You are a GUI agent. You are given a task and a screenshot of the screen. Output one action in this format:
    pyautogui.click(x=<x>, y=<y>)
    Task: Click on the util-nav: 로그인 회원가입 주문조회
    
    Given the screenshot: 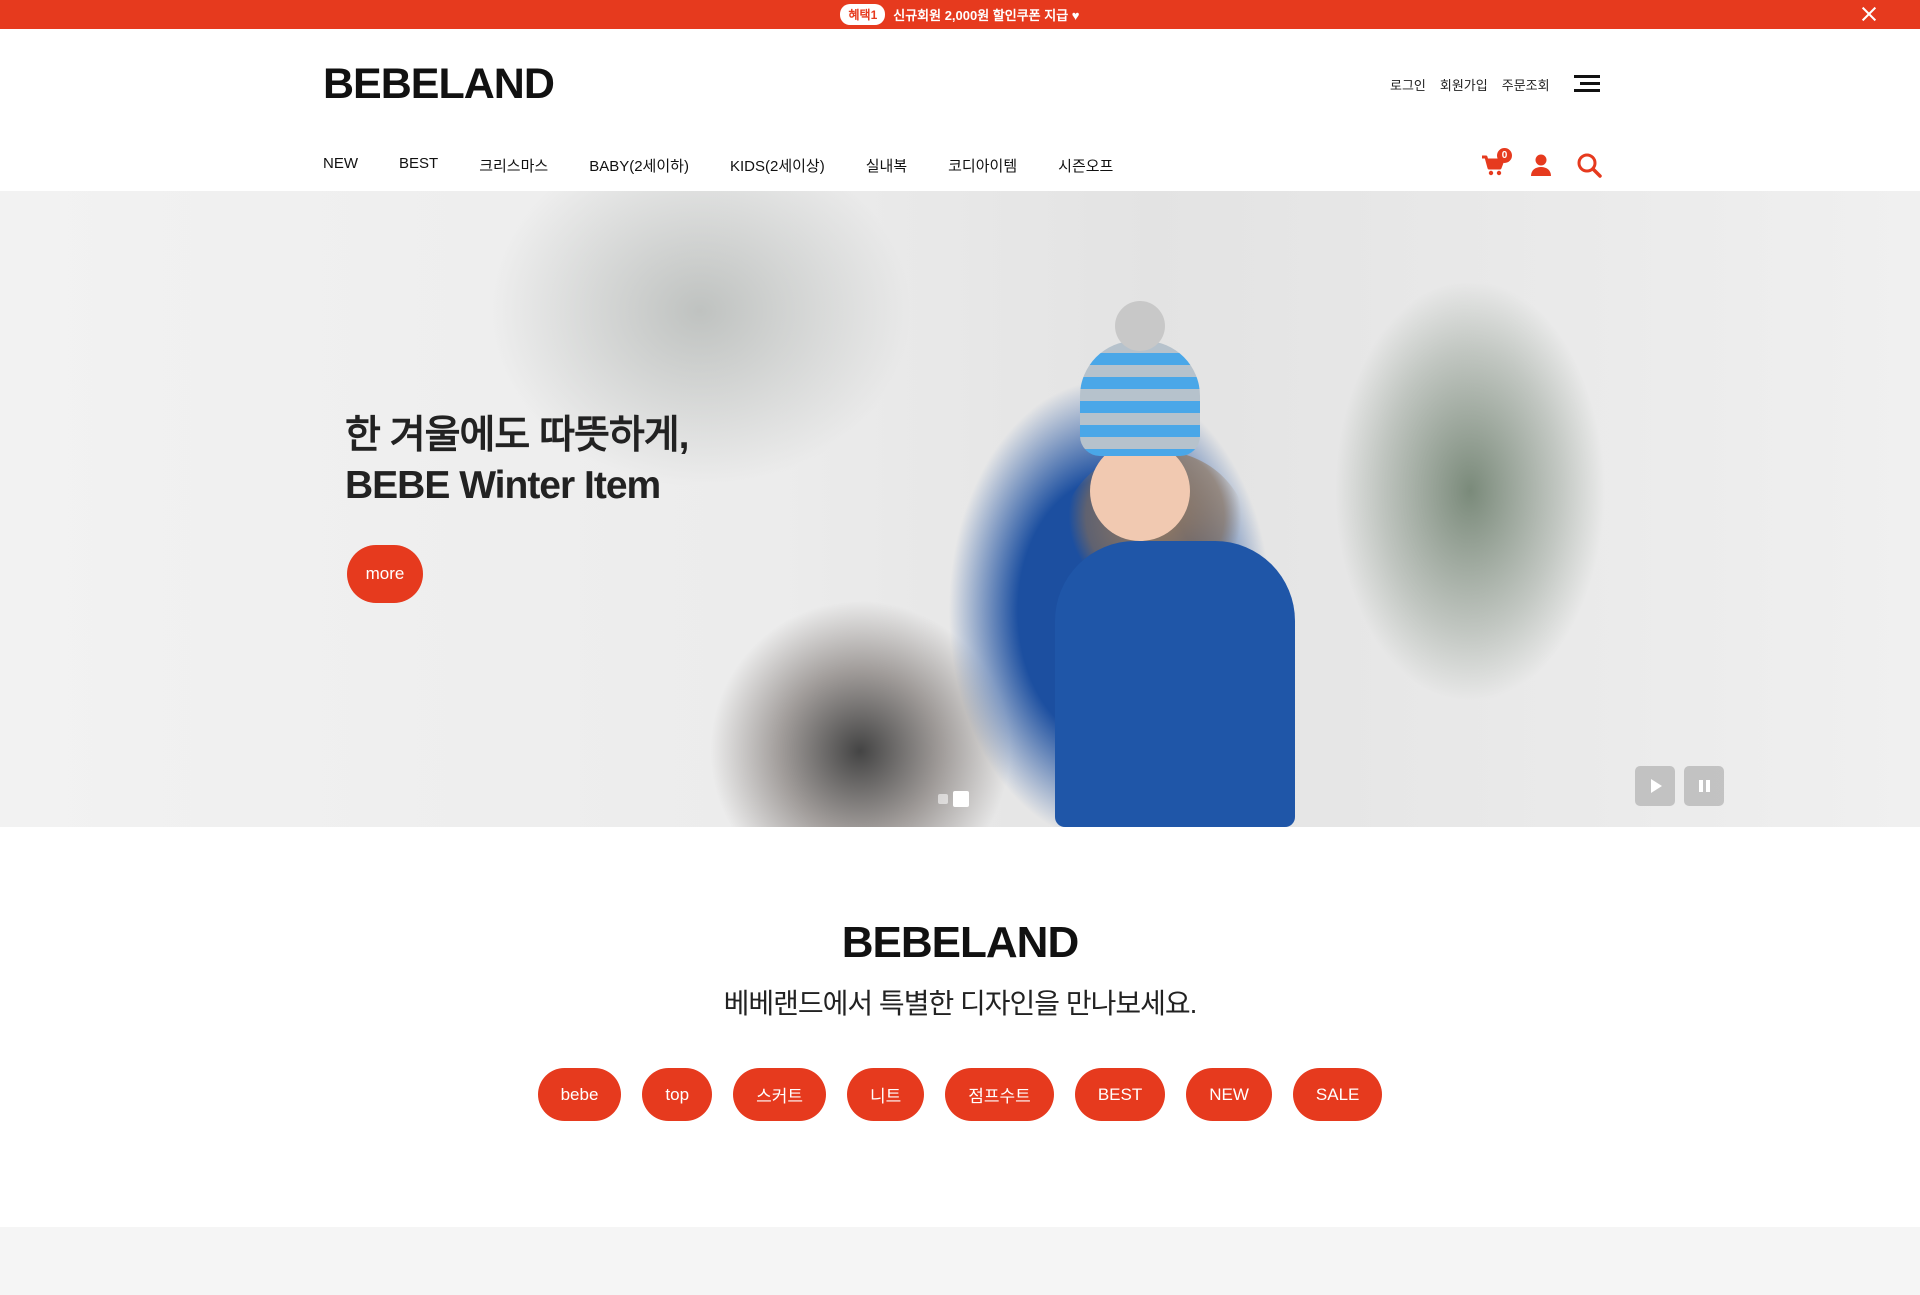 What is the action you would take?
    pyautogui.click(x=1470, y=84)
    